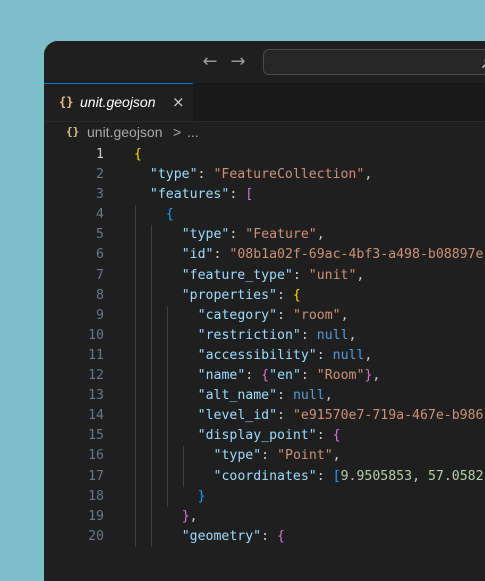  What do you see at coordinates (233, 396) in the screenshot?
I see `code-text: "alt_name": null,` at bounding box center [233, 396].